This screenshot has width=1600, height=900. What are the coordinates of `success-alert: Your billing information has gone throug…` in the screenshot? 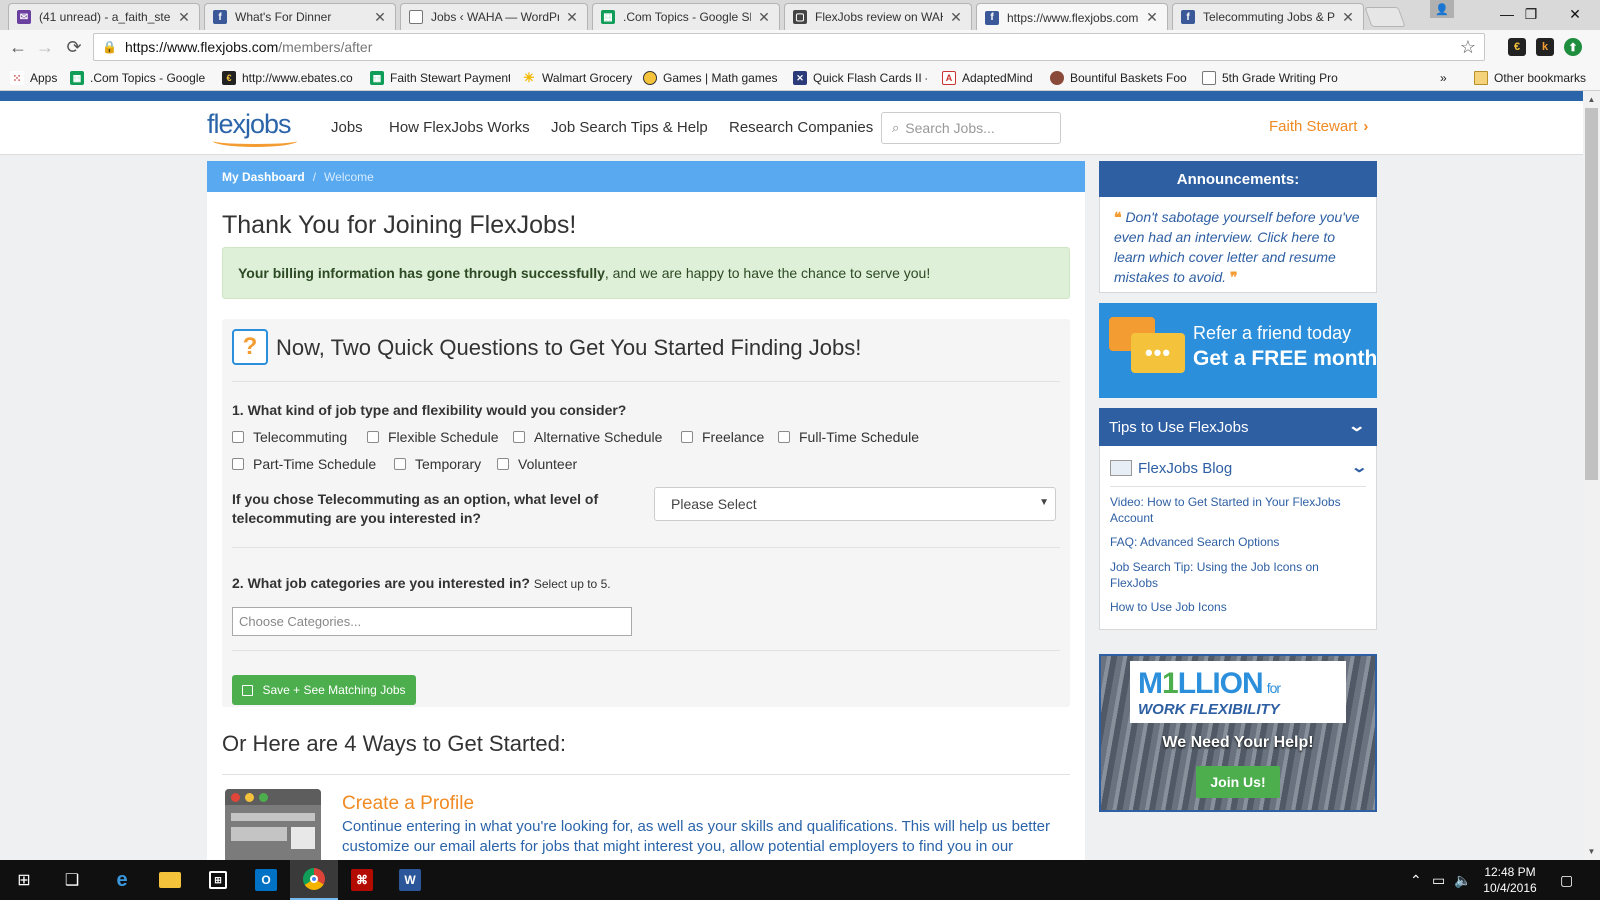 It's located at (646, 273).